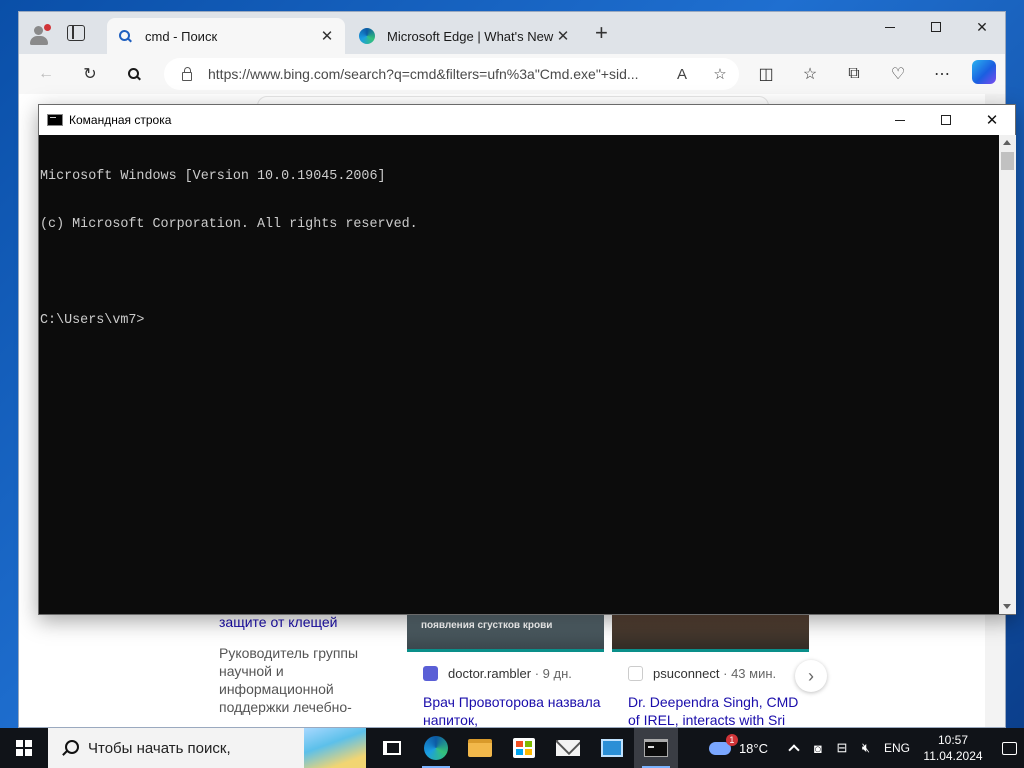 This screenshot has width=1024, height=768. Describe the element at coordinates (942, 74) in the screenshot. I see `more-options-icon: ⋯` at that location.